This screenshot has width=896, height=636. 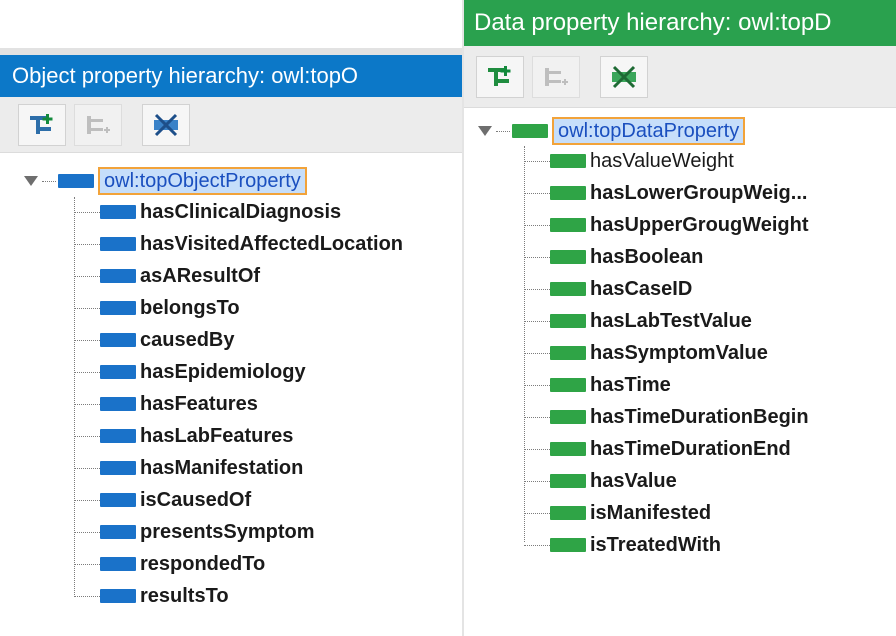 What do you see at coordinates (162, 500) in the screenshot?
I see `tree-item: isCausedOf` at bounding box center [162, 500].